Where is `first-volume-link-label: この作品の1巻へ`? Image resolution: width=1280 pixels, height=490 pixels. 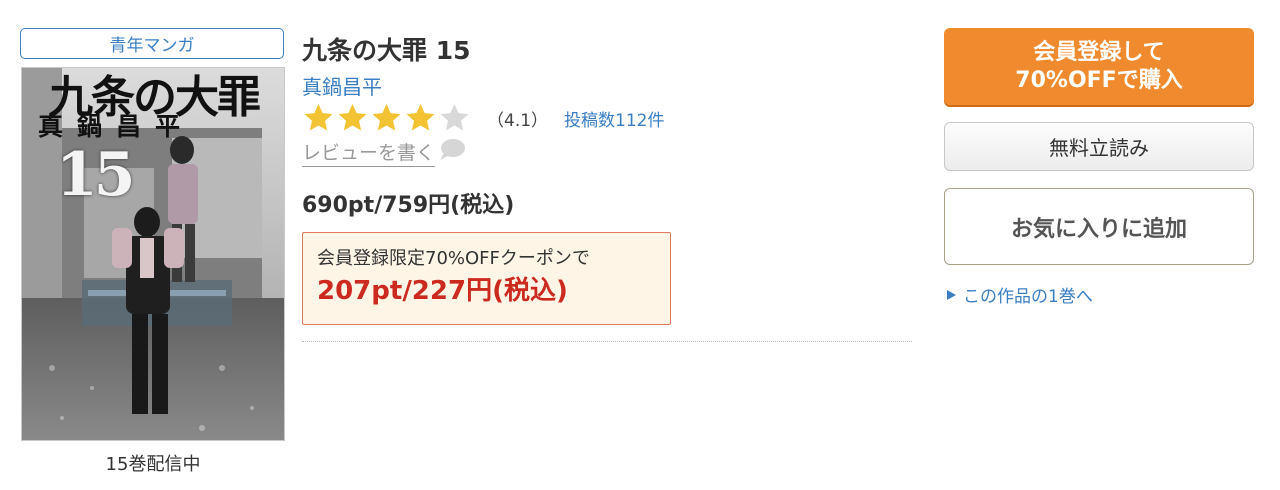
first-volume-link-label: この作品の1巻へ is located at coordinates (1028, 297).